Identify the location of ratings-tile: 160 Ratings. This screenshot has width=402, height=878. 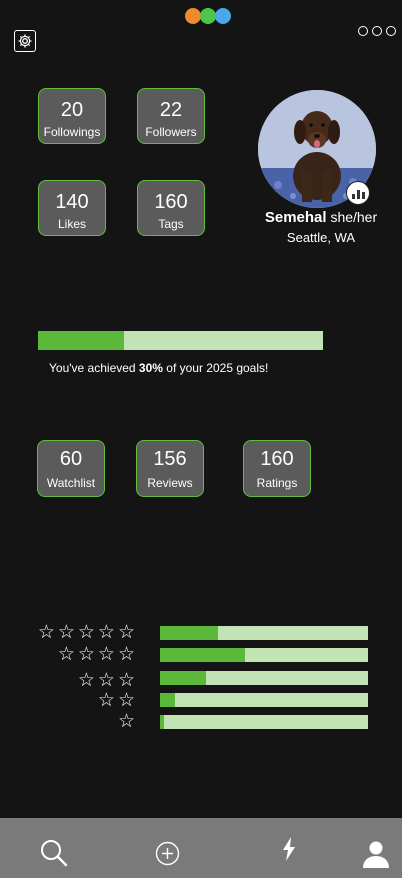
(277, 468).